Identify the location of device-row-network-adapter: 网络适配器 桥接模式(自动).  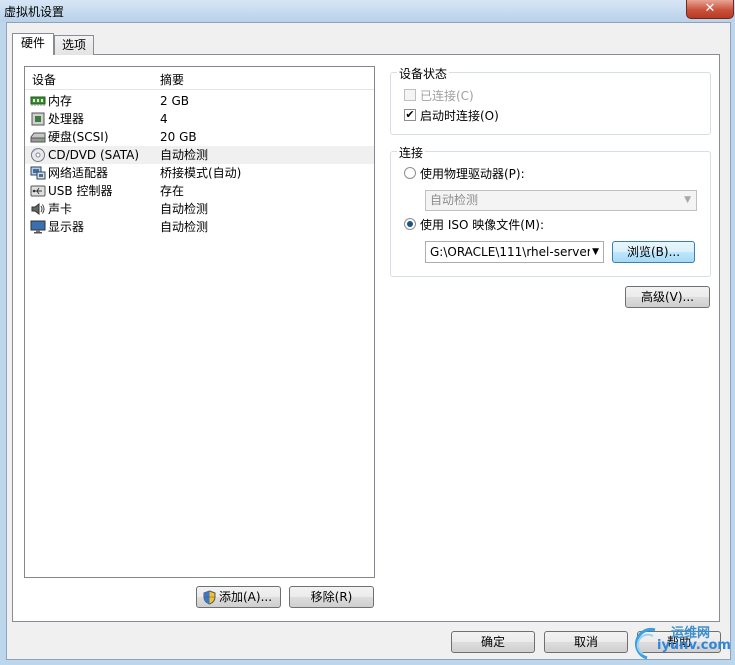
(199, 173).